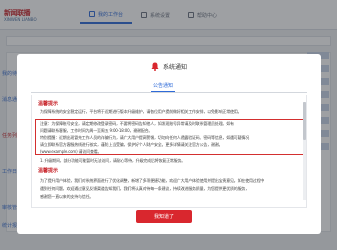 The image size is (337, 250). What do you see at coordinates (155, 66) in the screenshot?
I see `bell-icon` at bounding box center [155, 66].